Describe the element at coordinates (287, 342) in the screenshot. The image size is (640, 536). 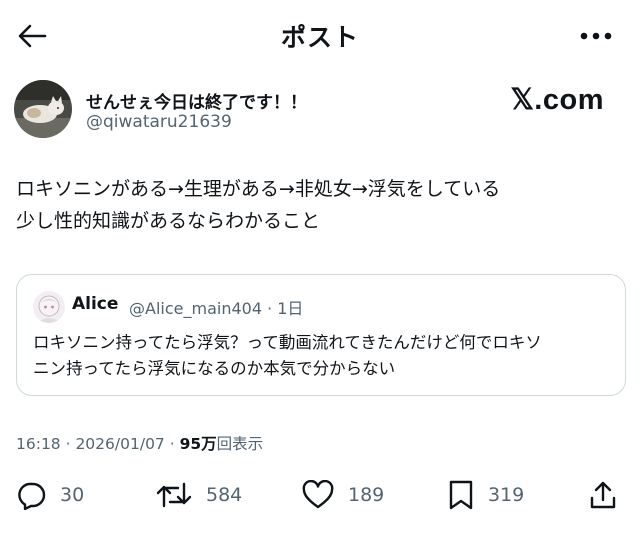
I see `quote-line: ロキソニン持ってたら浮気？って動画流れてきたんだけど何でロキソ` at that location.